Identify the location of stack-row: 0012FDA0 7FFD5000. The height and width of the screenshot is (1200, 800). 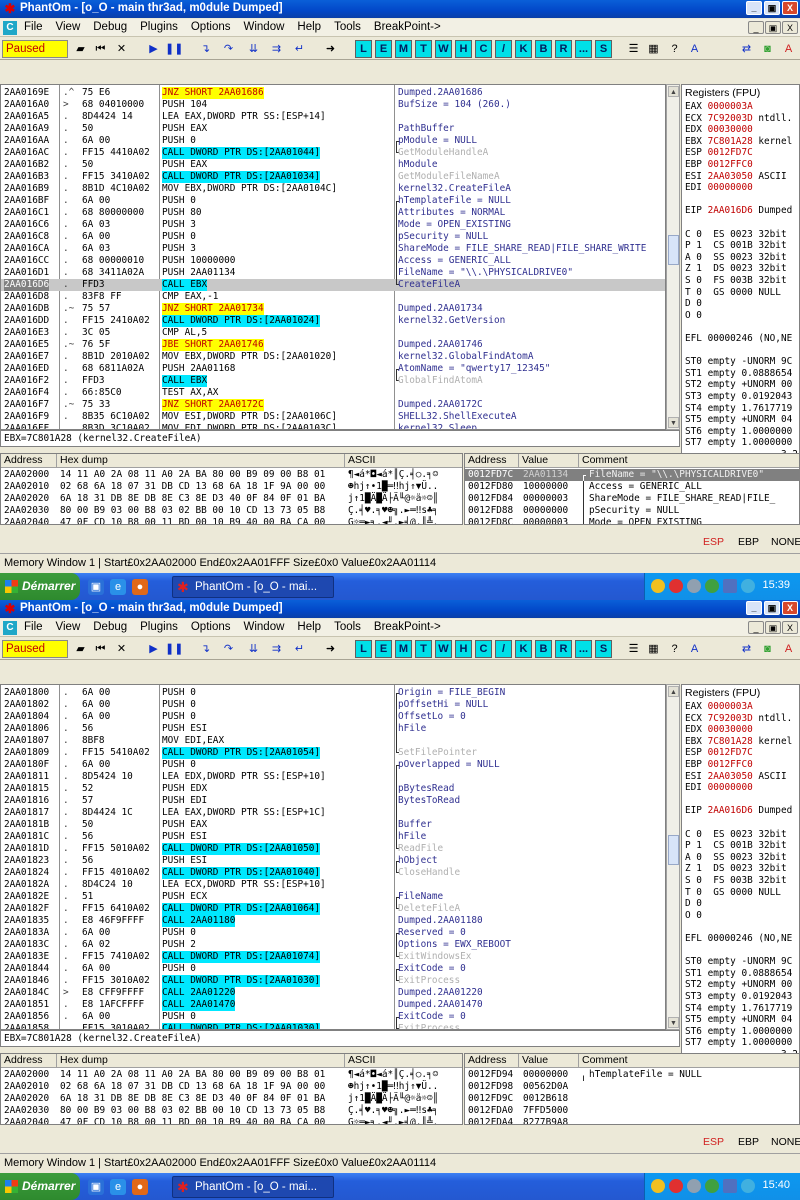
(632, 1111).